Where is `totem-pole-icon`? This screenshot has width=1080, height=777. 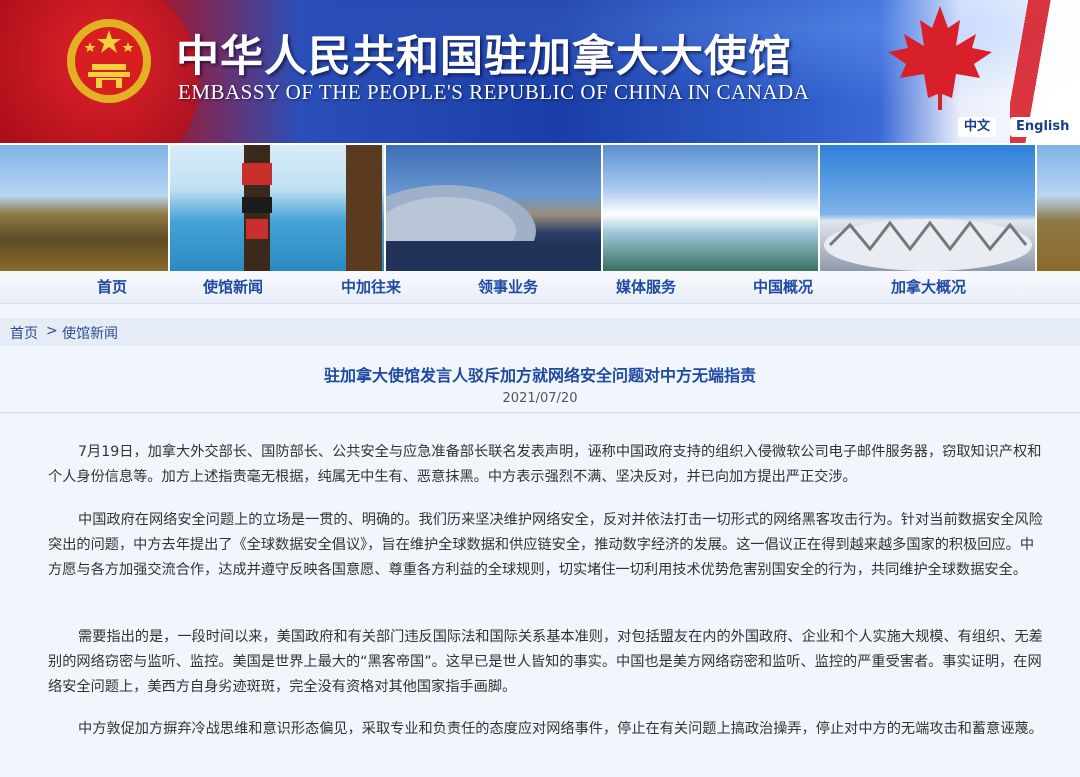 totem-pole-icon is located at coordinates (312, 208).